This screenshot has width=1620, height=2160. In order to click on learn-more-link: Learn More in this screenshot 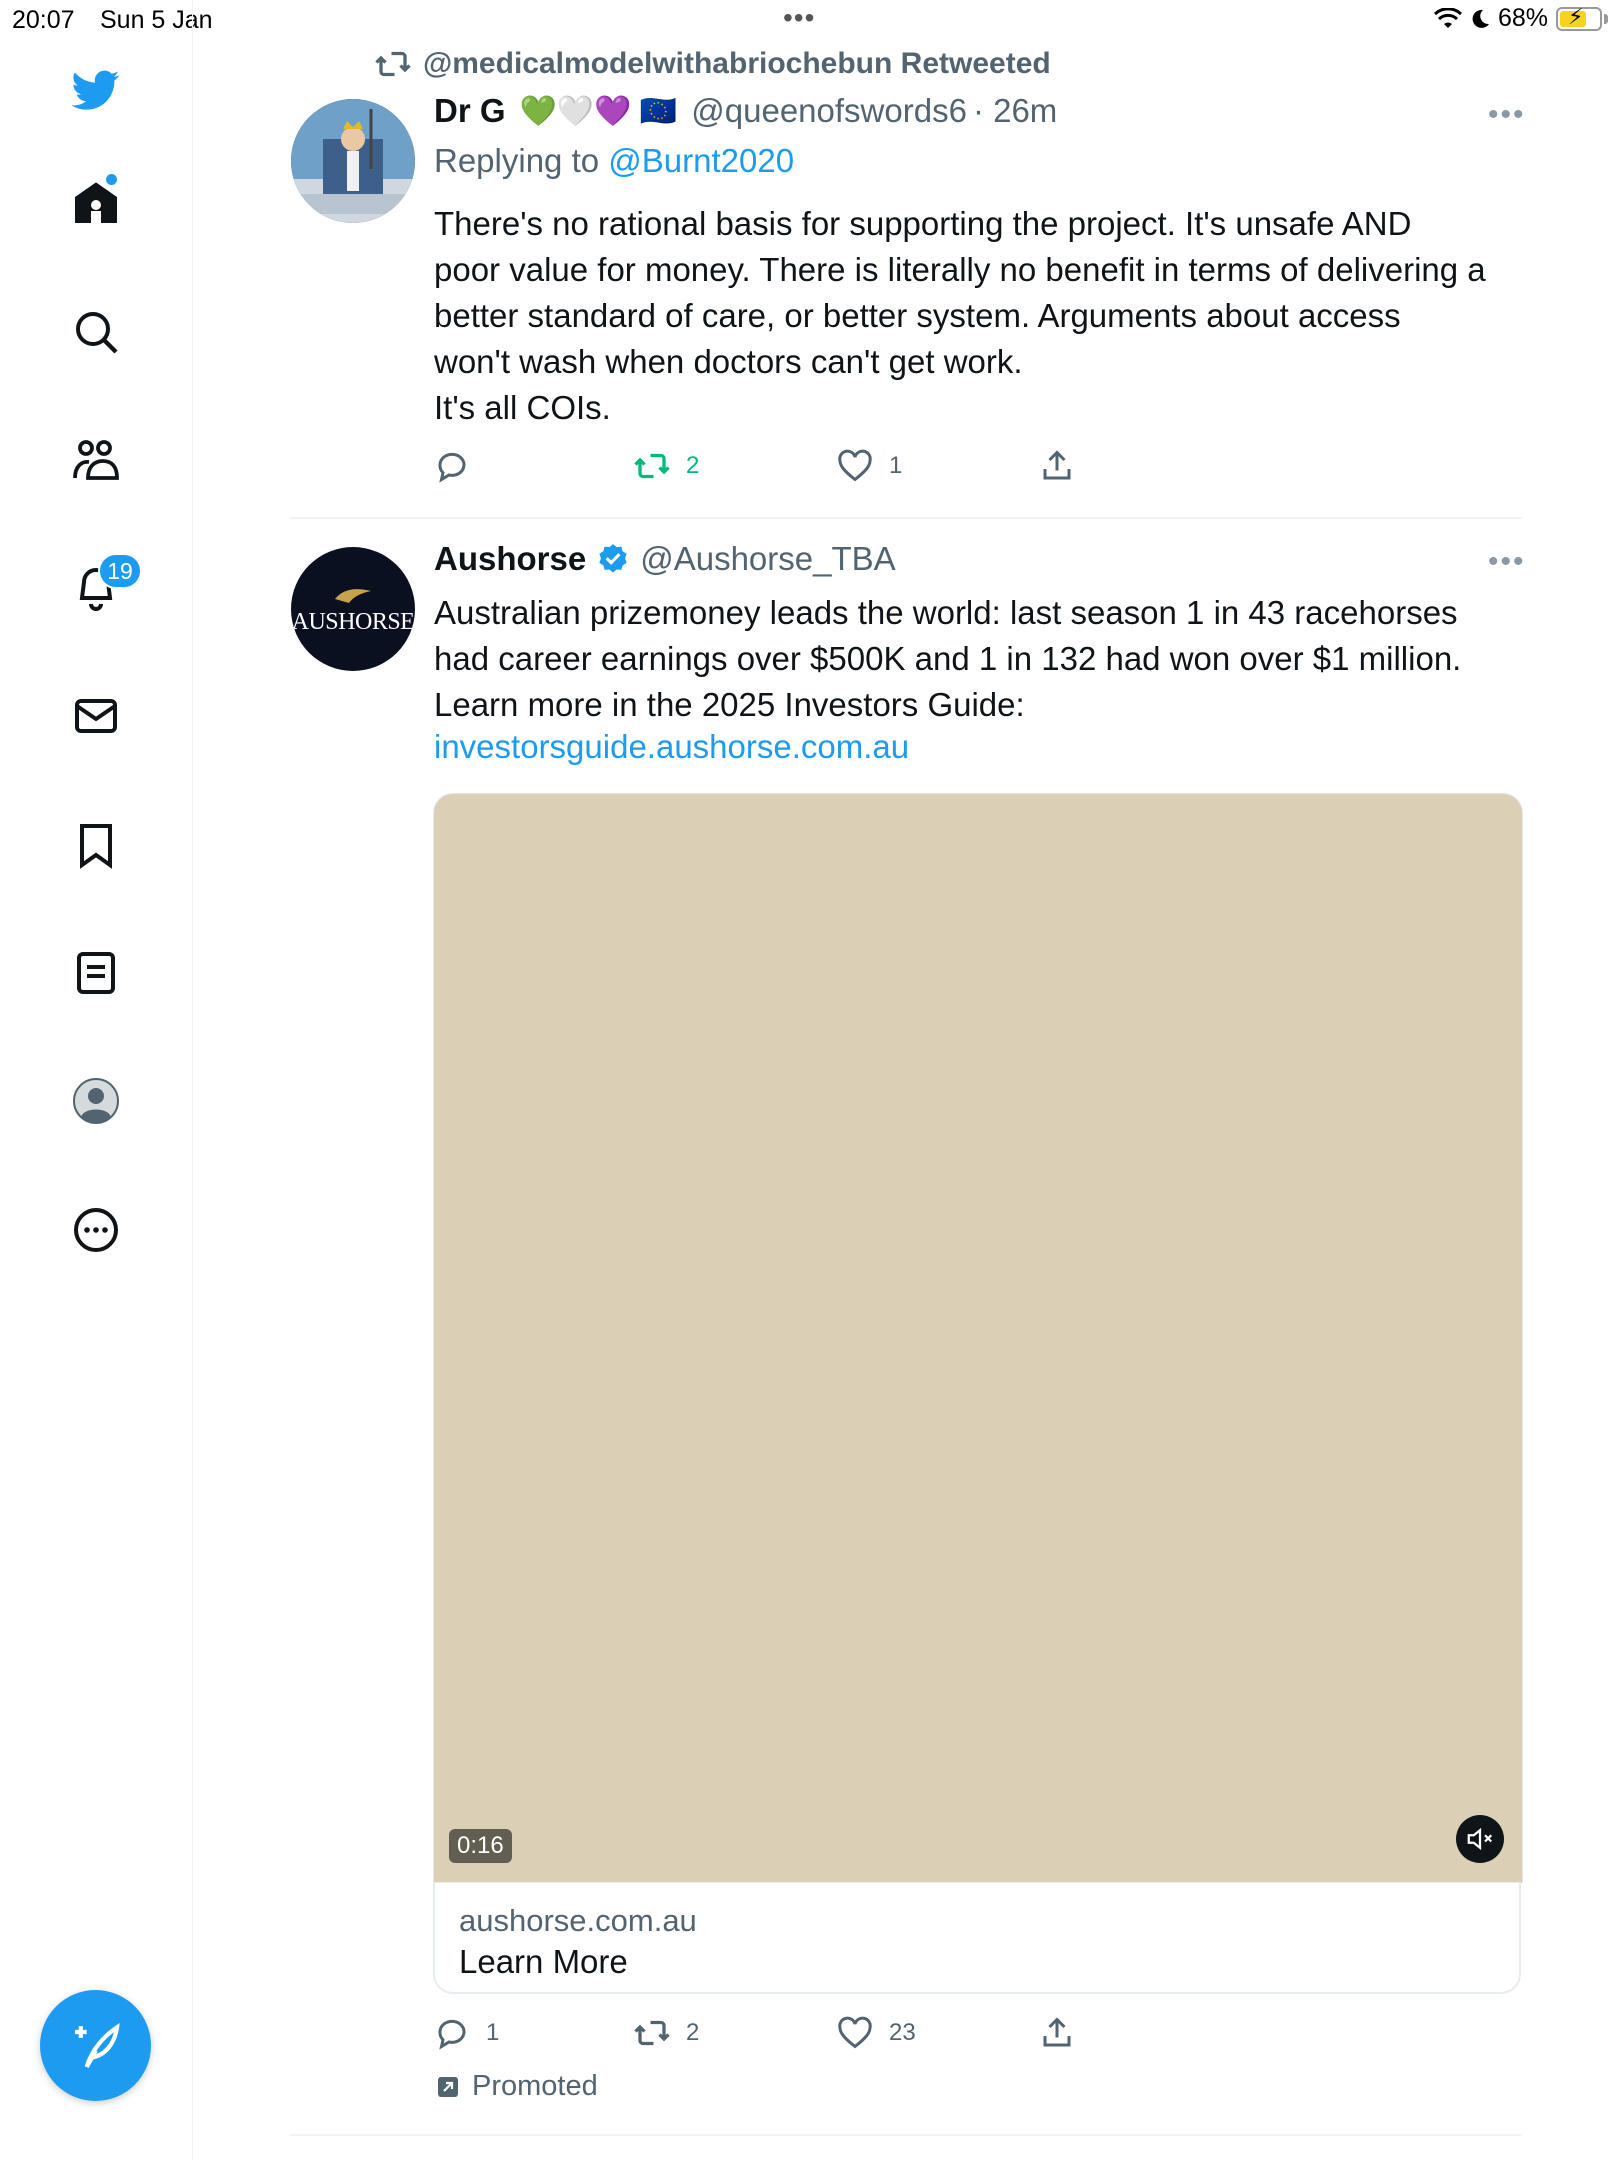, I will do `click(543, 1962)`.